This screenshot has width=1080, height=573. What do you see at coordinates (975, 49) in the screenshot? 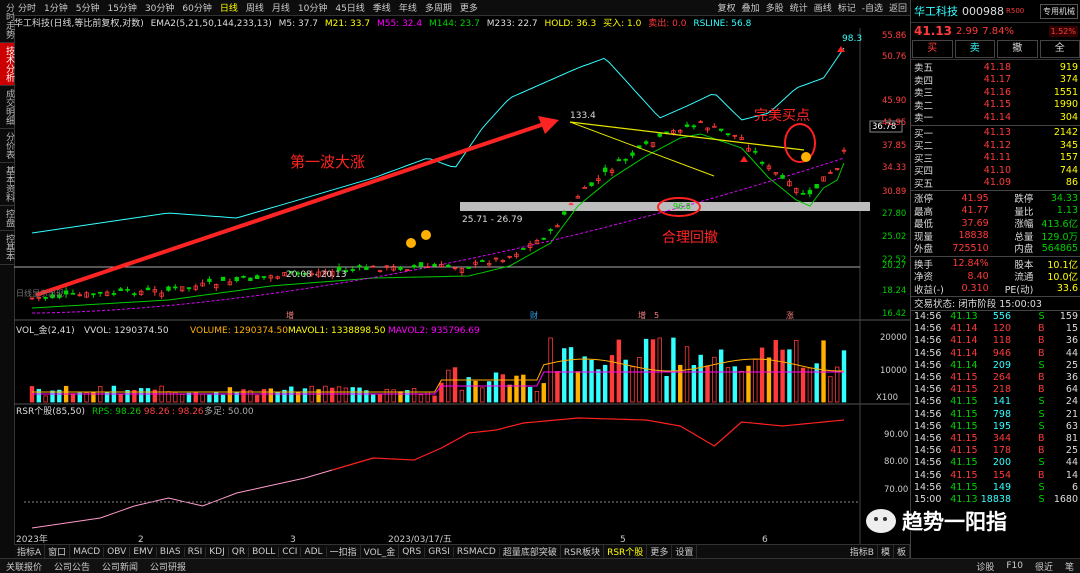
I see `sell-button: 卖` at bounding box center [975, 49].